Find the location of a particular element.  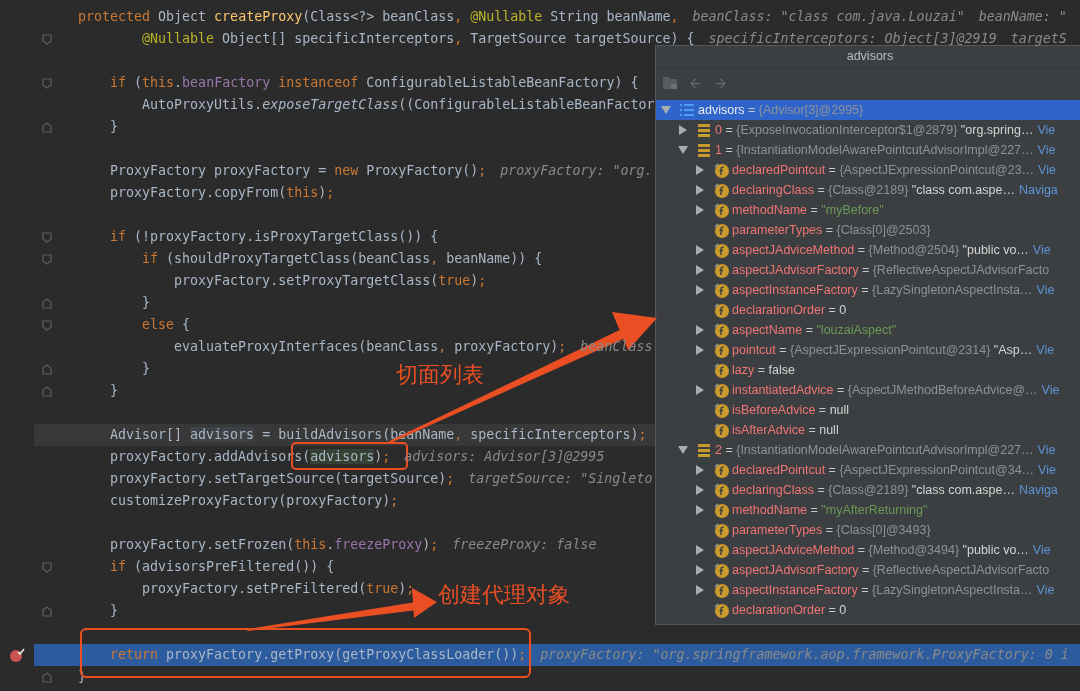

tree-row: aspectJAdviceMethod = {Method@2504} "public vo… Vie is located at coordinates (868, 250).